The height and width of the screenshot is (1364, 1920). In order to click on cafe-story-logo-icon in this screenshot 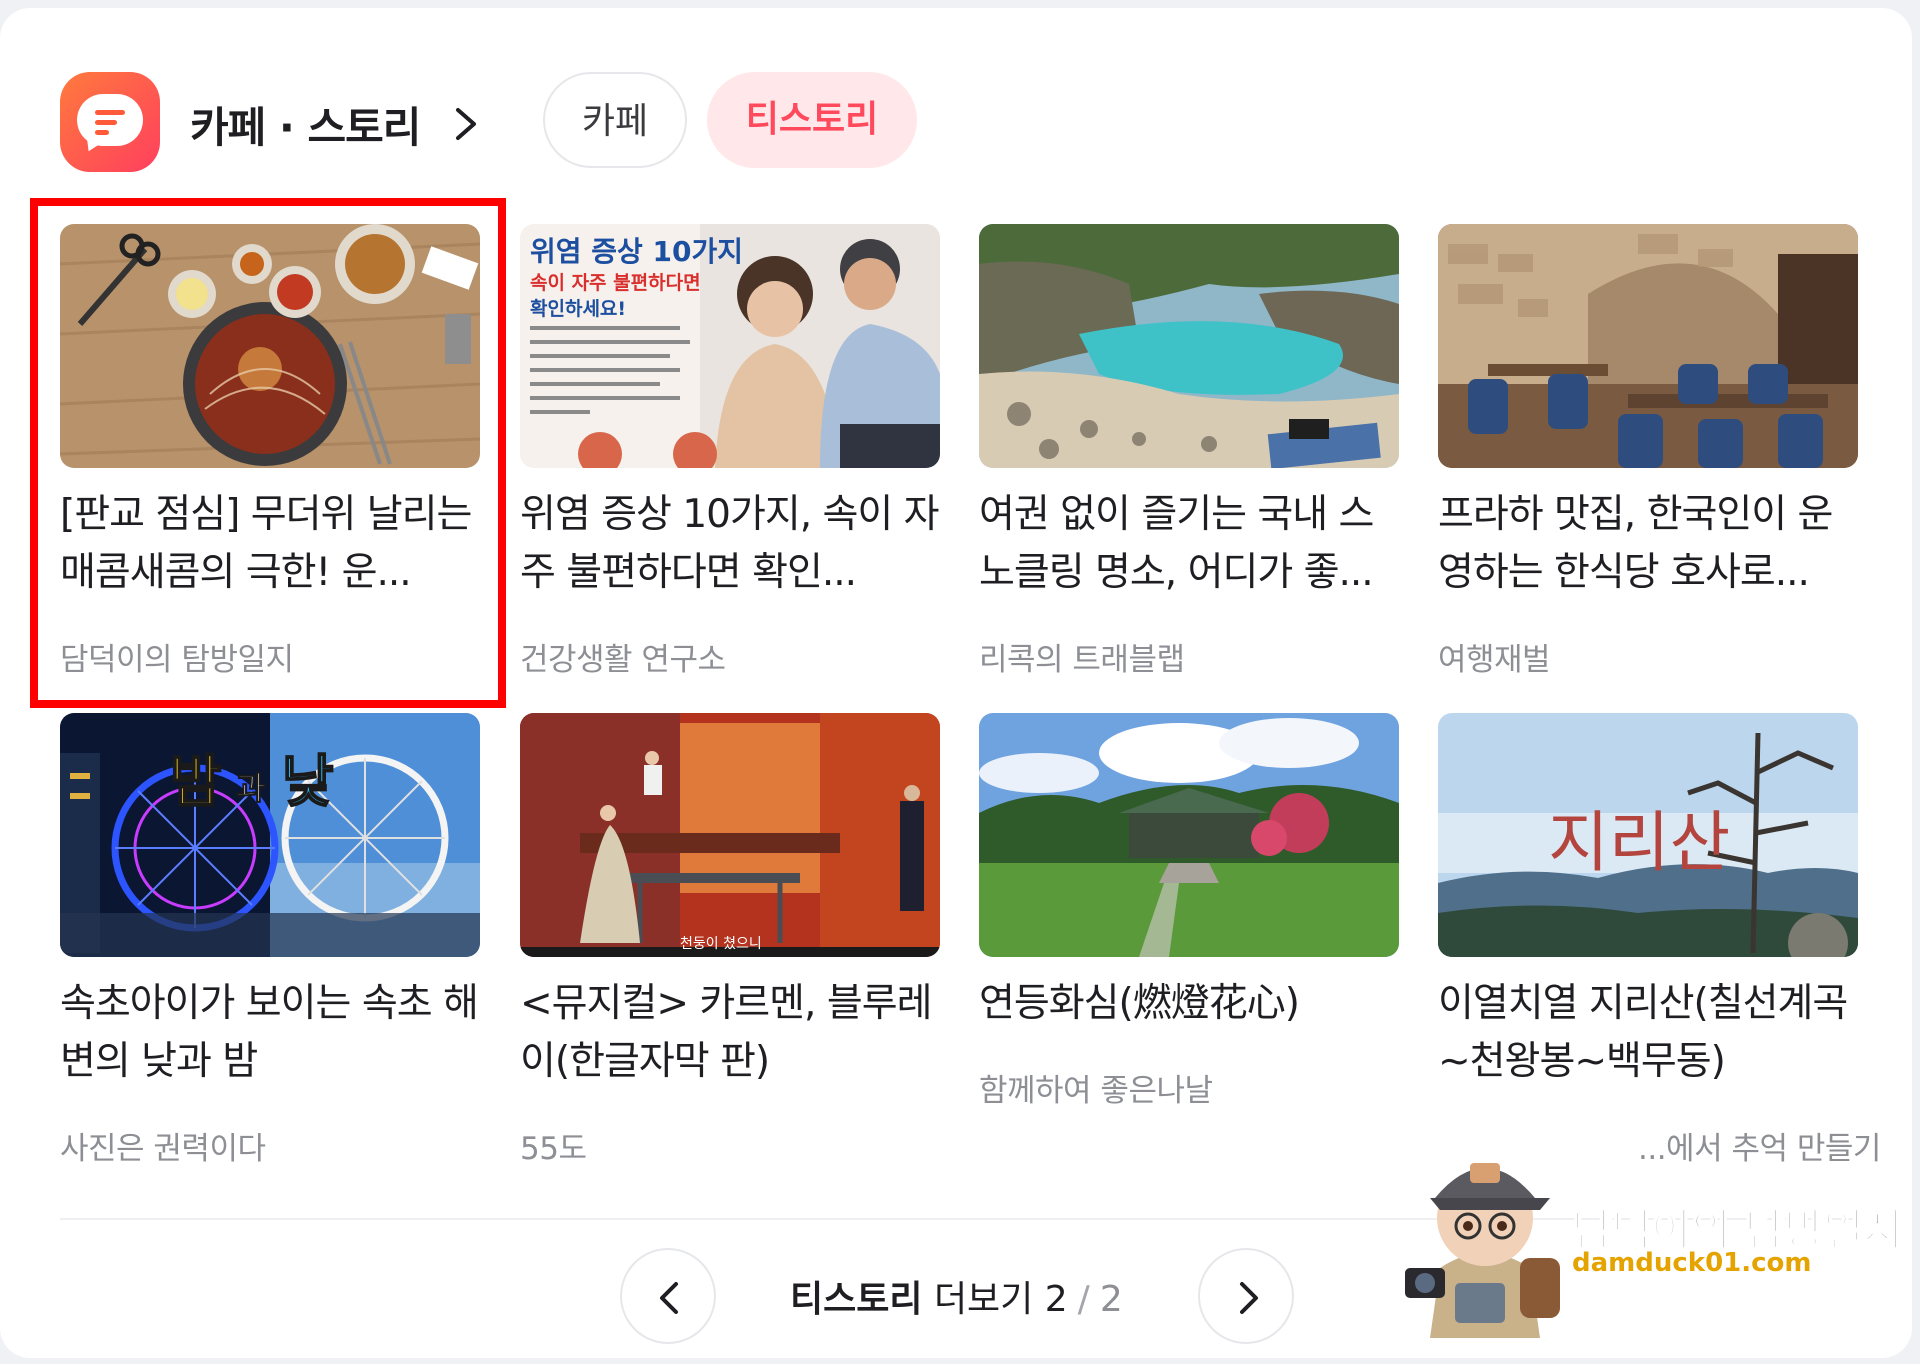, I will do `click(110, 122)`.